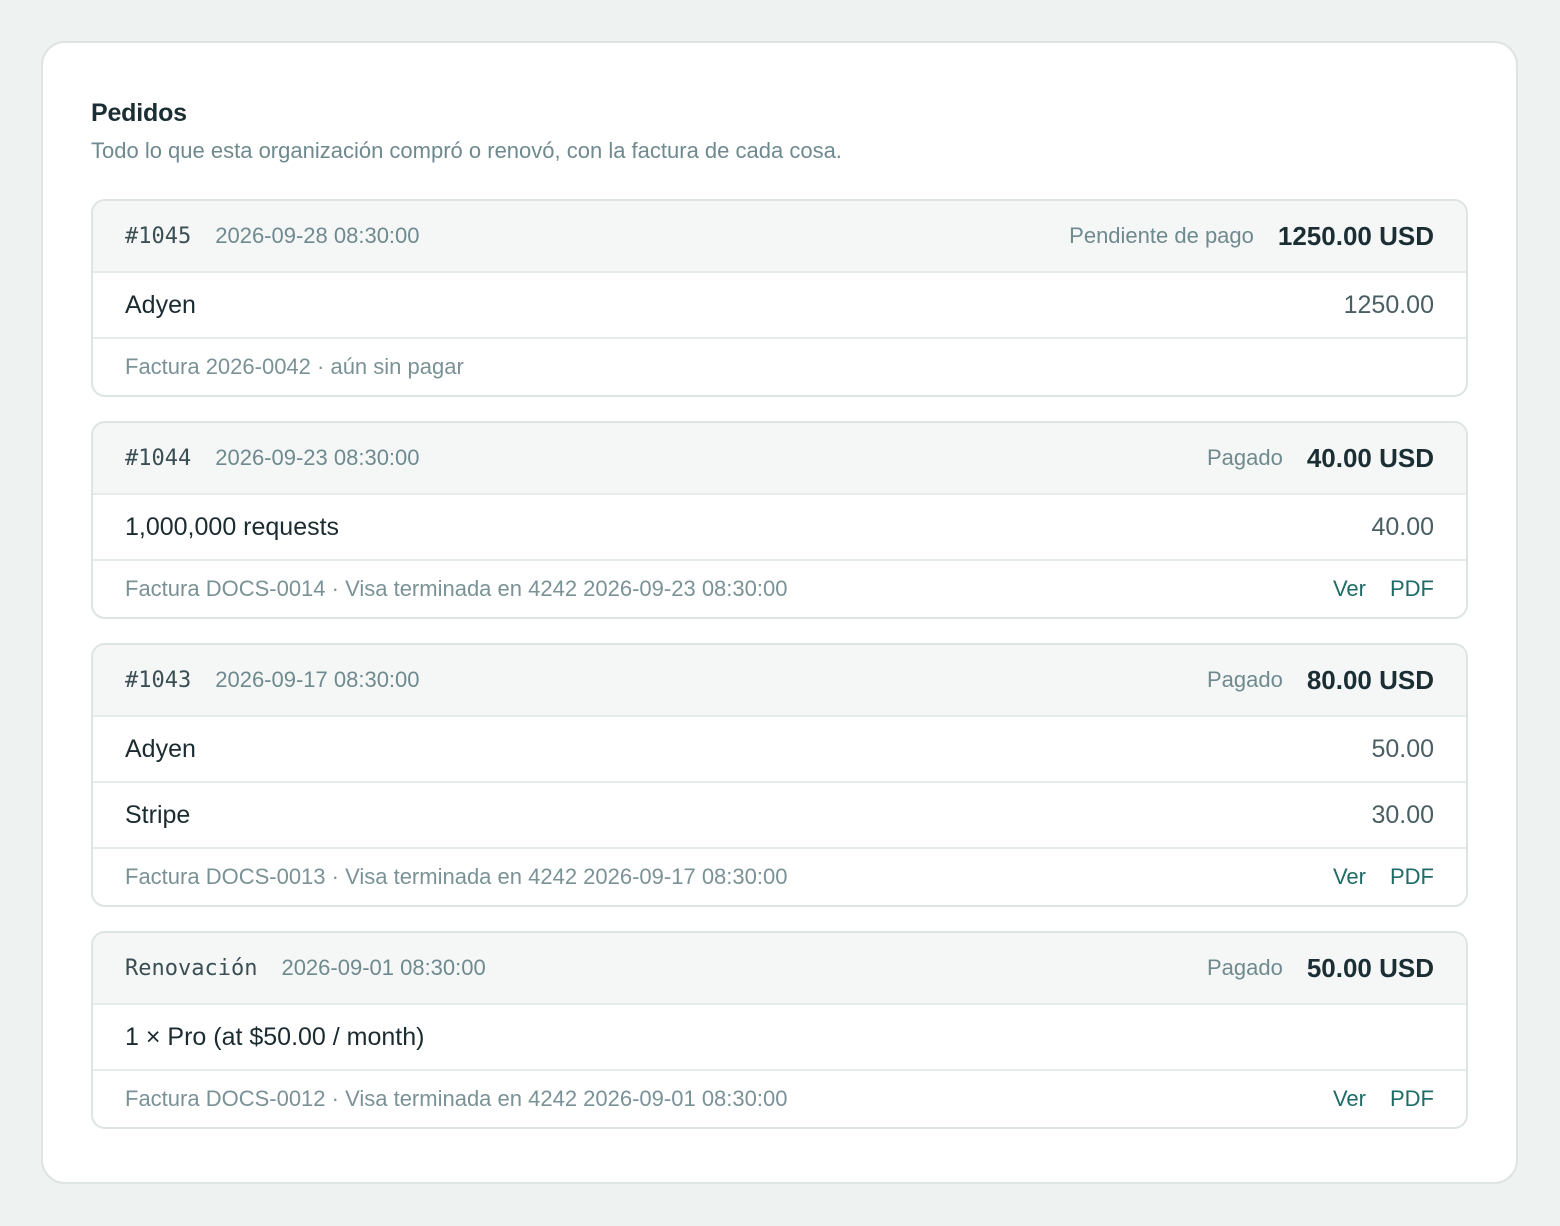  What do you see at coordinates (294, 366) in the screenshot?
I see `invoice-info: Factura 2026-0042 · aún sin pagar` at bounding box center [294, 366].